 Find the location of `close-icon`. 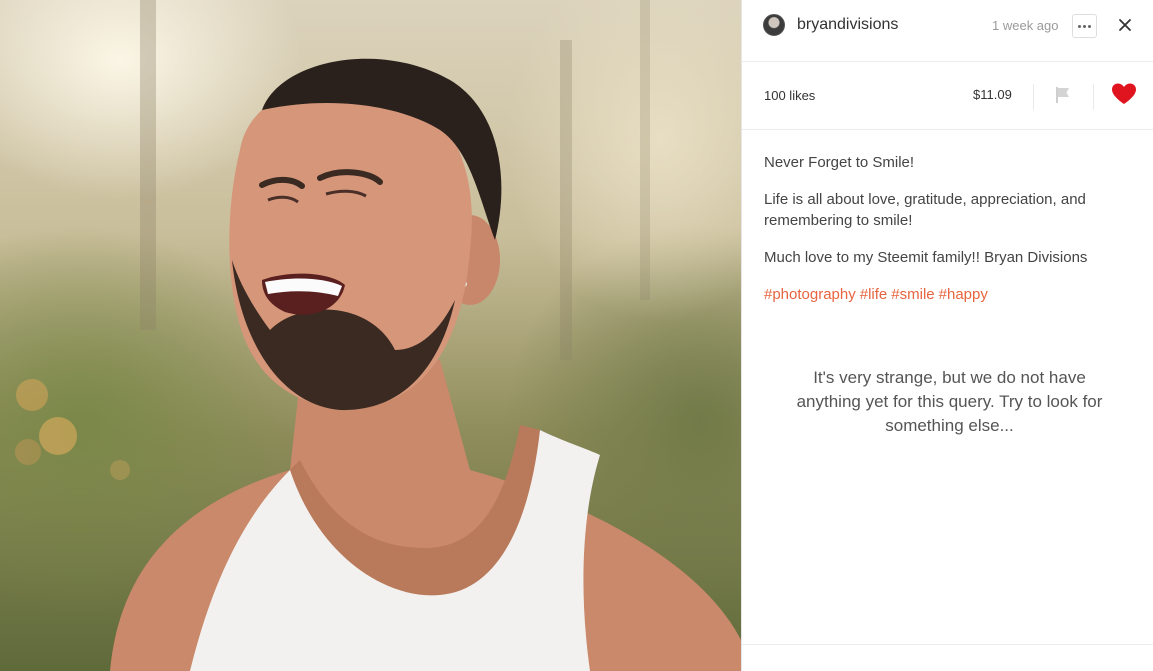

close-icon is located at coordinates (1125, 25).